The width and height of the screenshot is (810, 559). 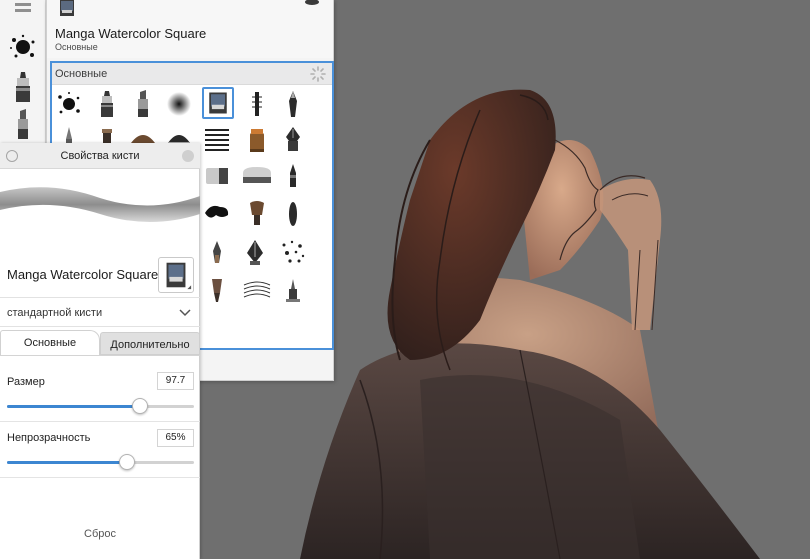 I want to click on stamp-pen-brush-icon, so click(x=293, y=290).